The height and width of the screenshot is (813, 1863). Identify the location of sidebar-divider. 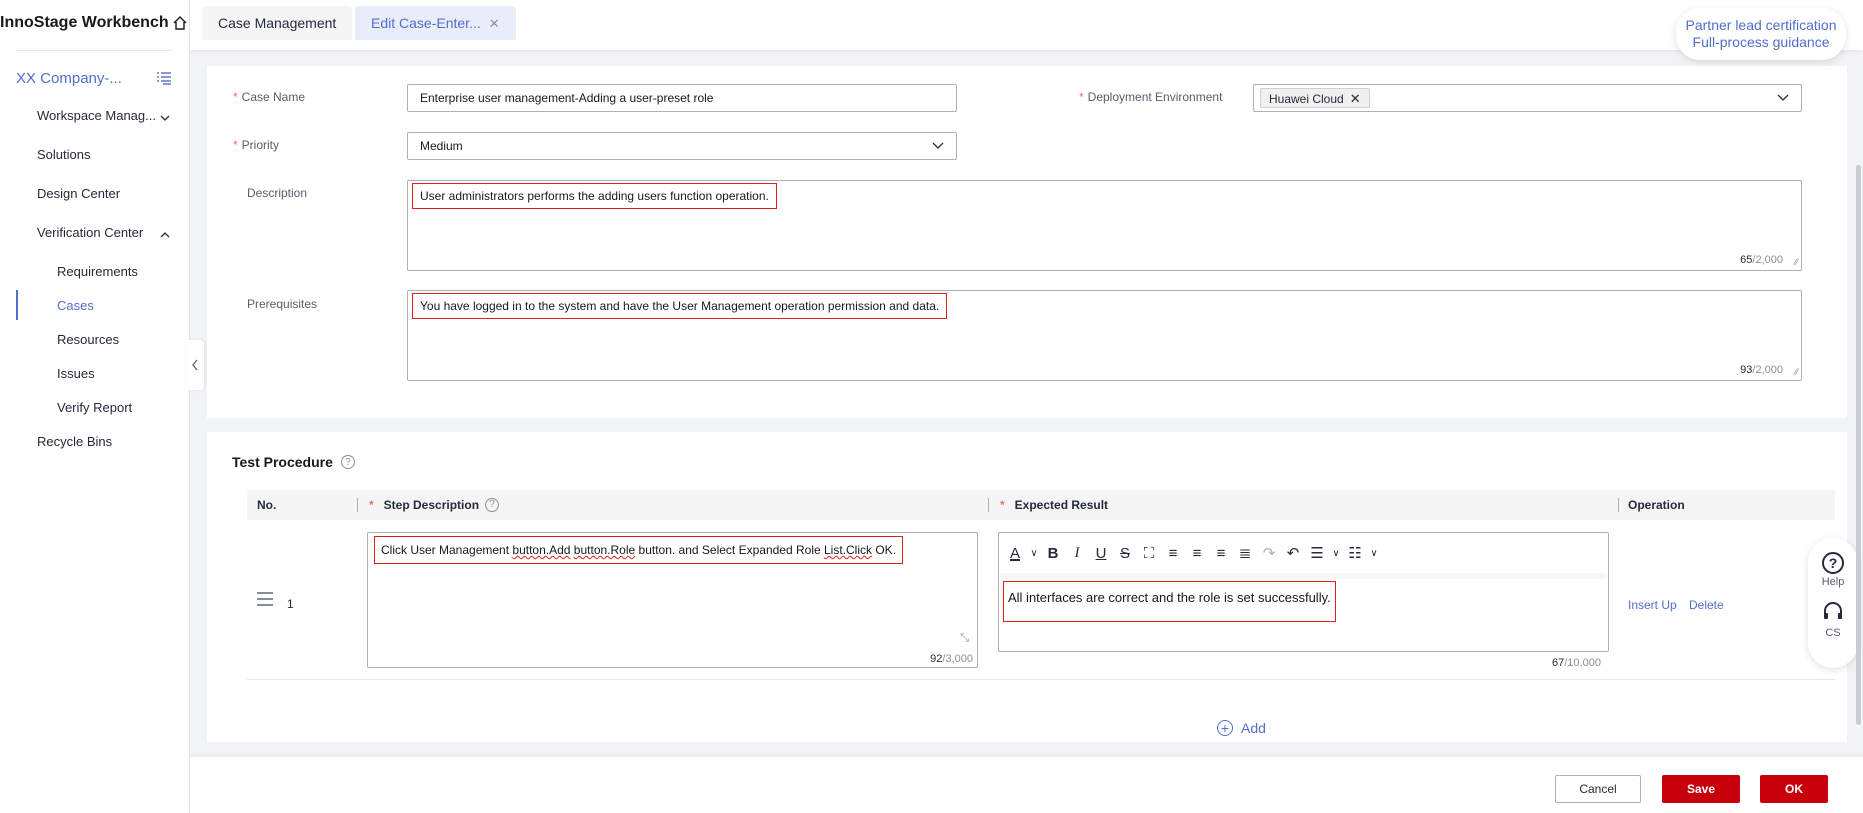
(94, 50).